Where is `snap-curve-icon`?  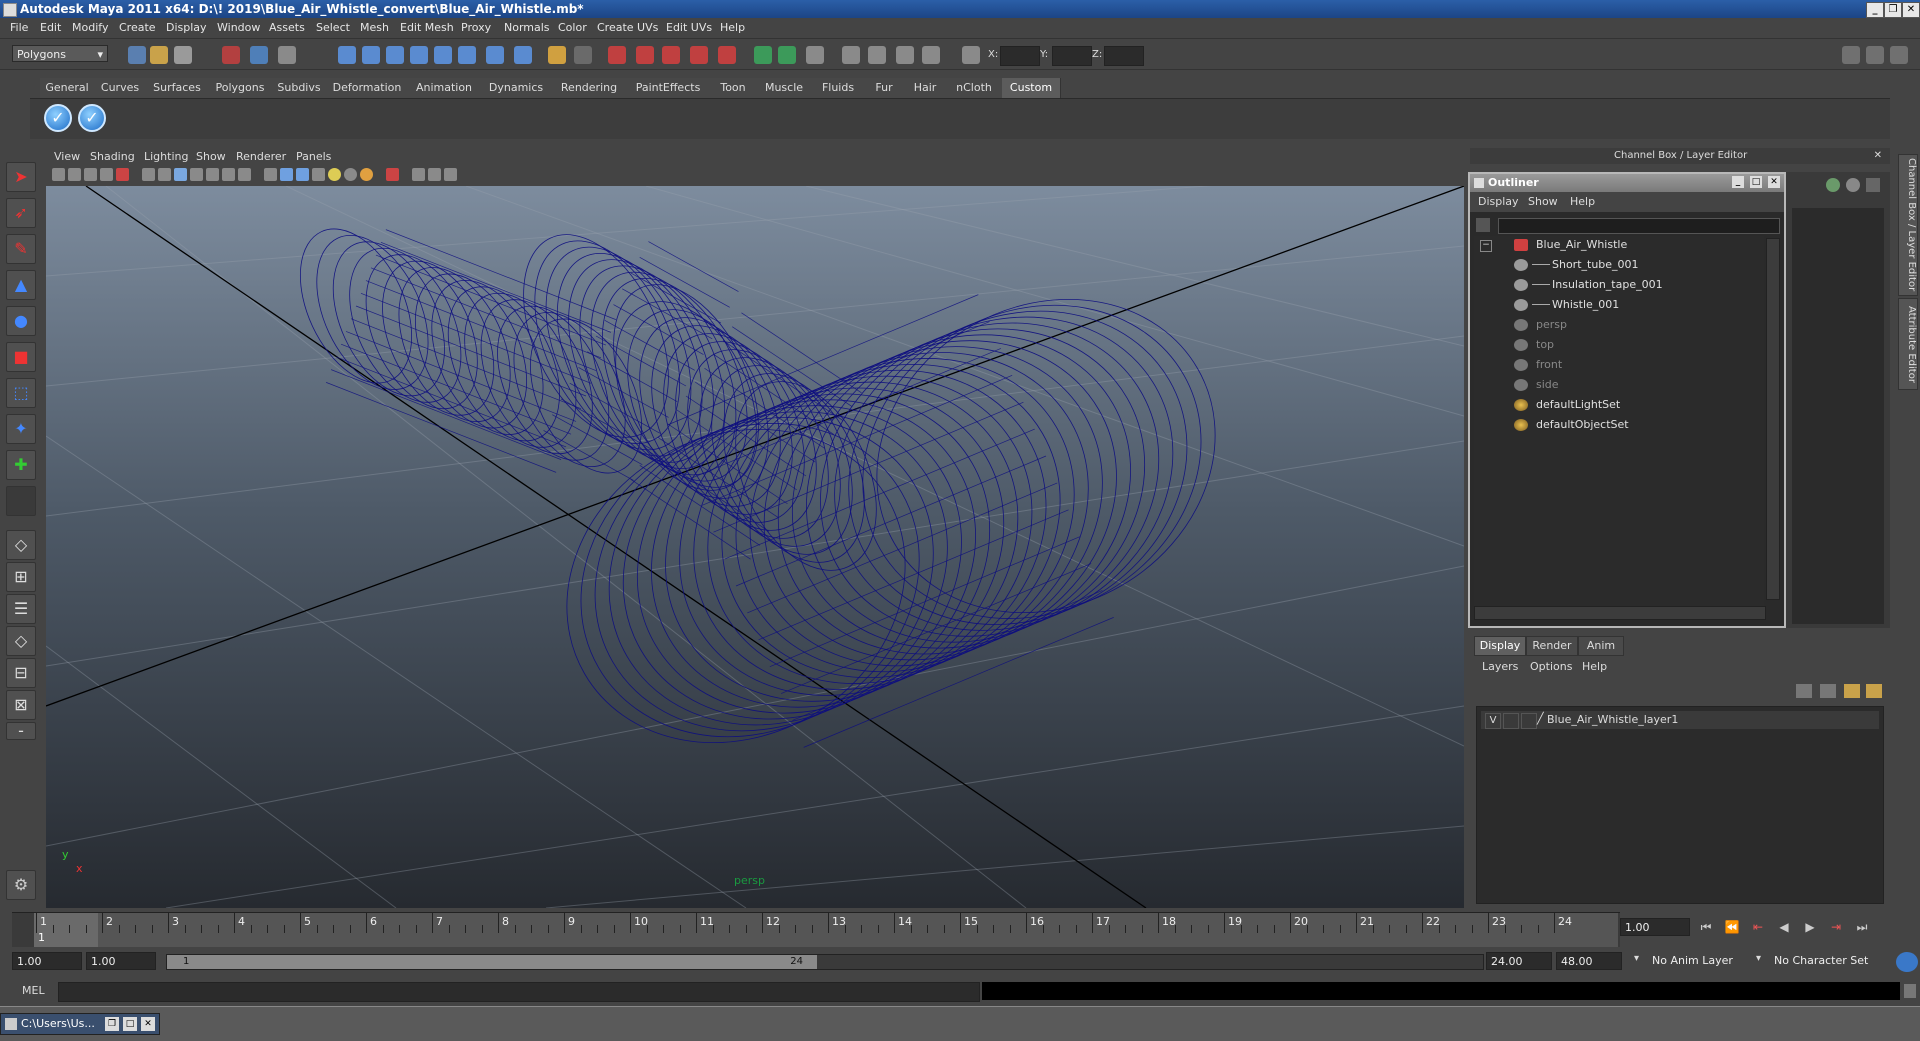 snap-curve-icon is located at coordinates (371, 55).